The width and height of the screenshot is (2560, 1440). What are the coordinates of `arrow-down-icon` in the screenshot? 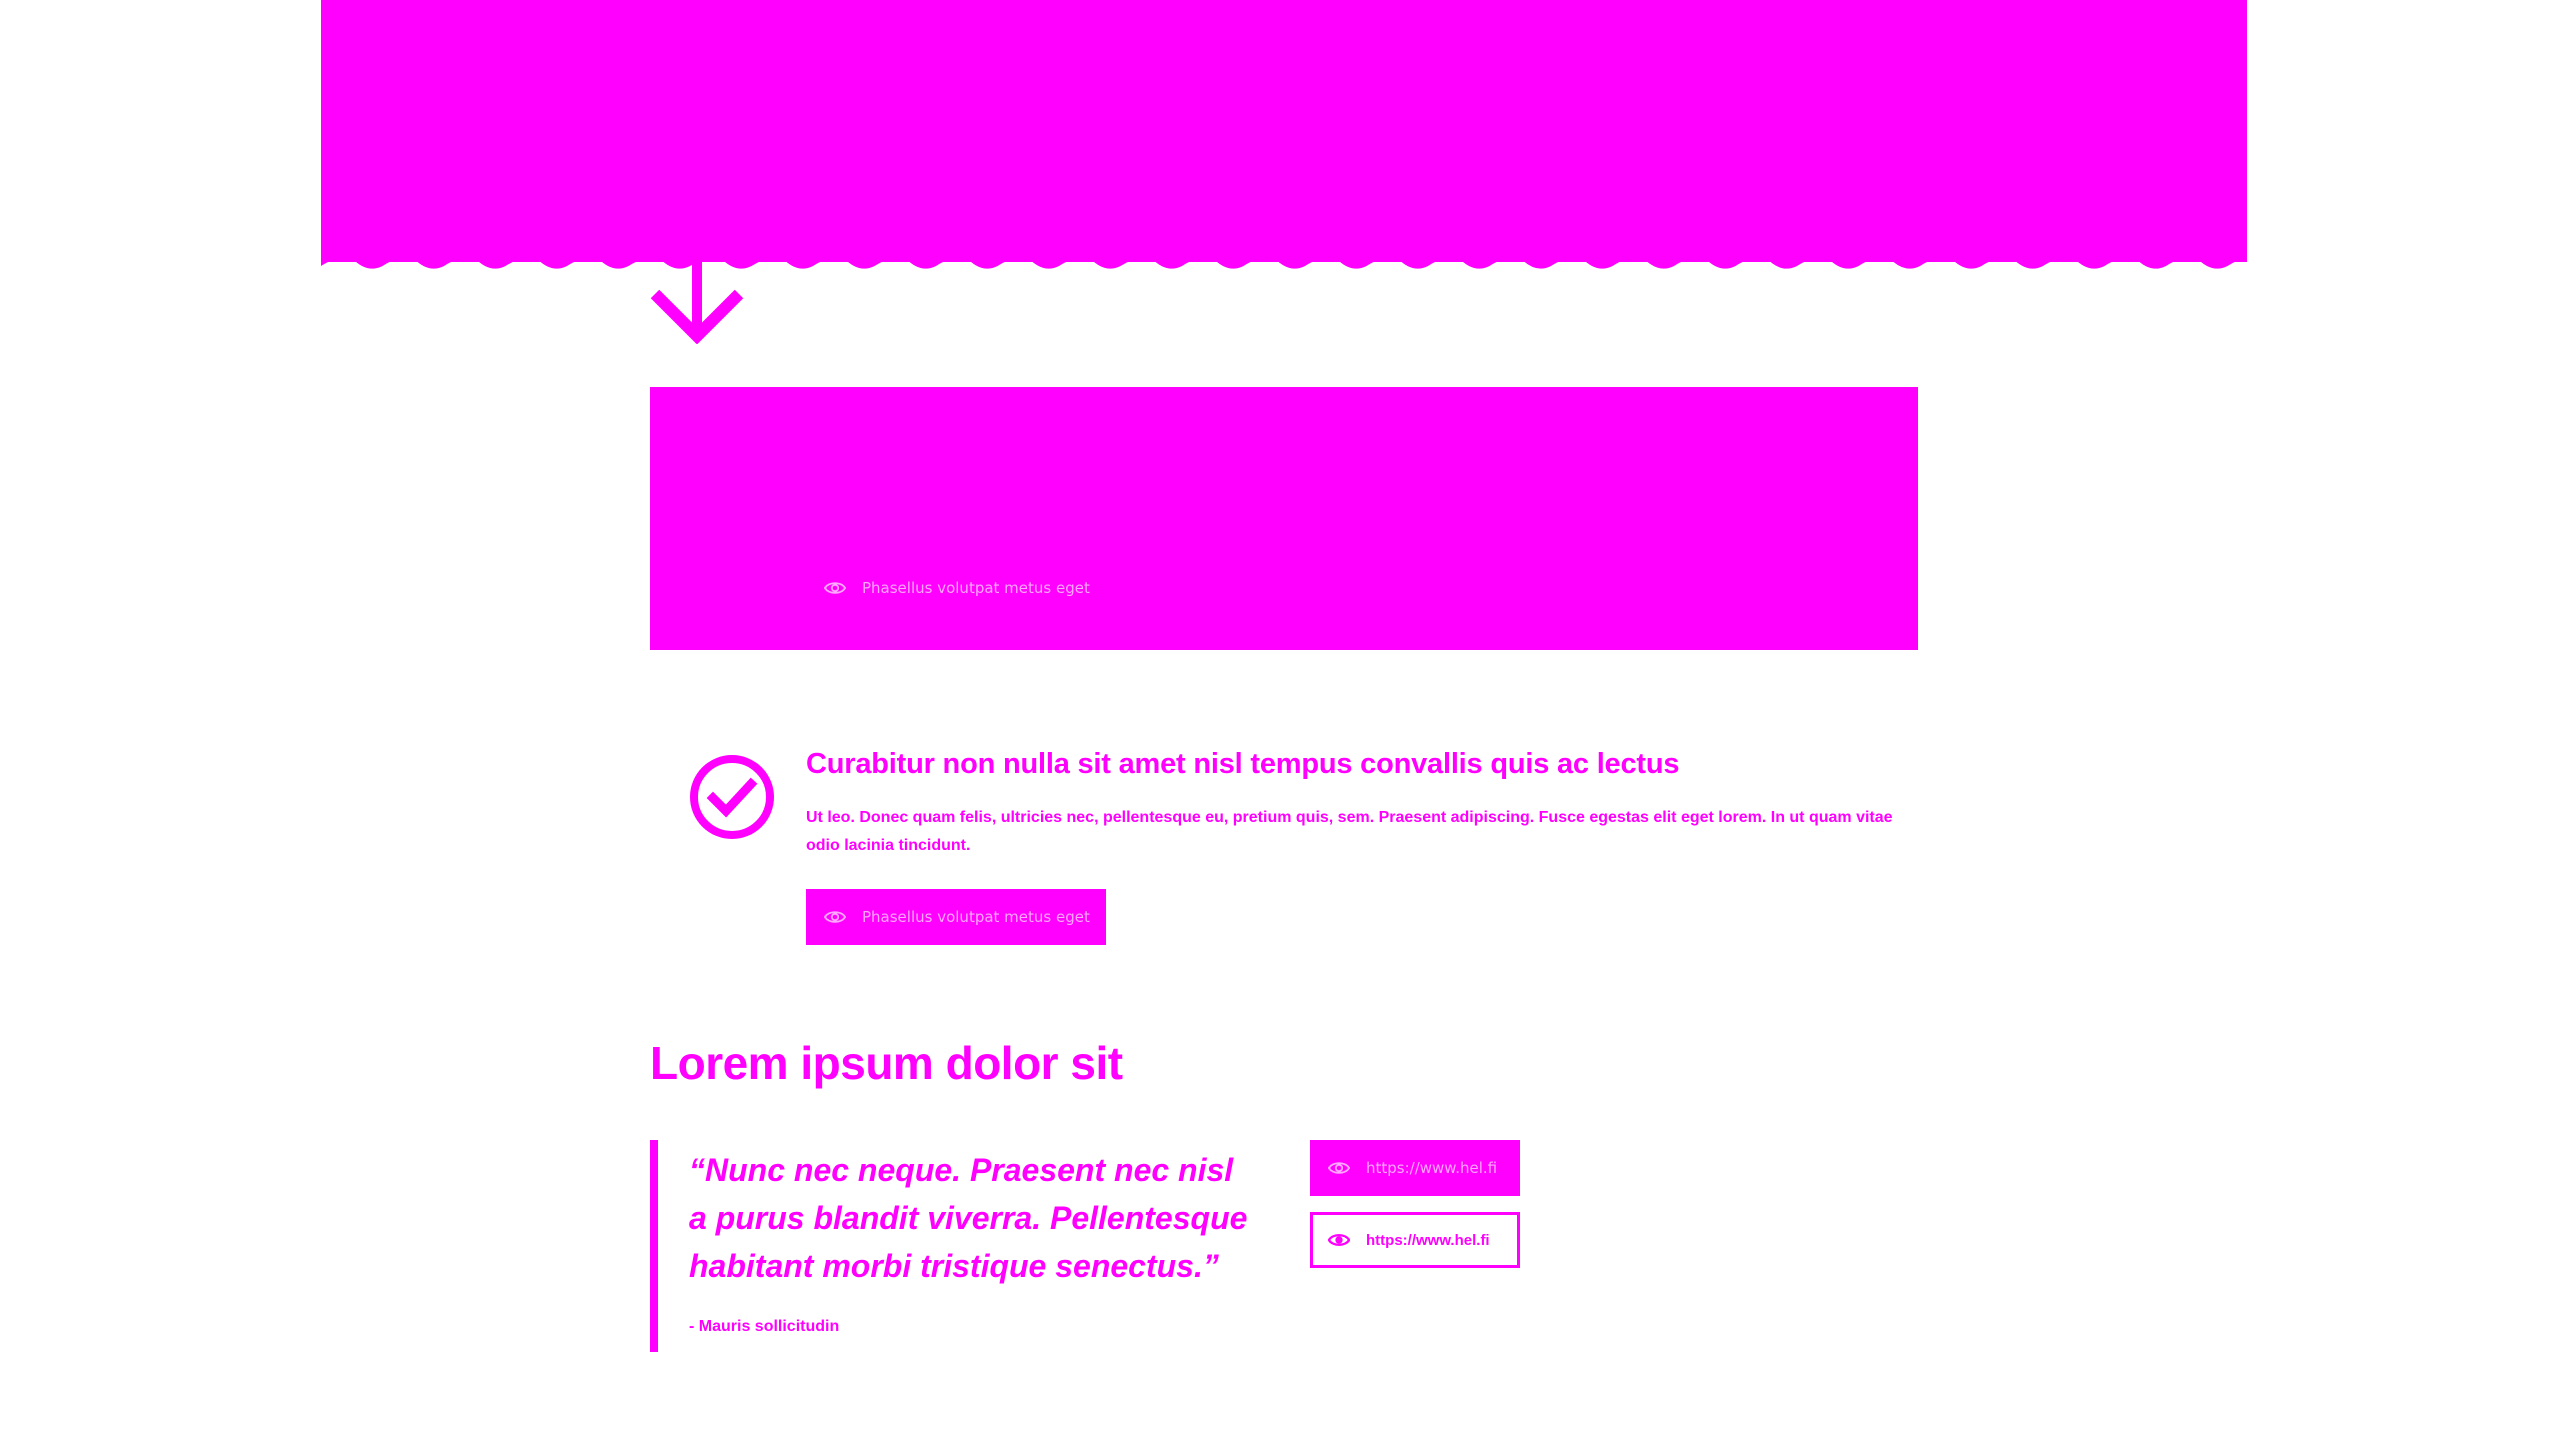 It's located at (697, 301).